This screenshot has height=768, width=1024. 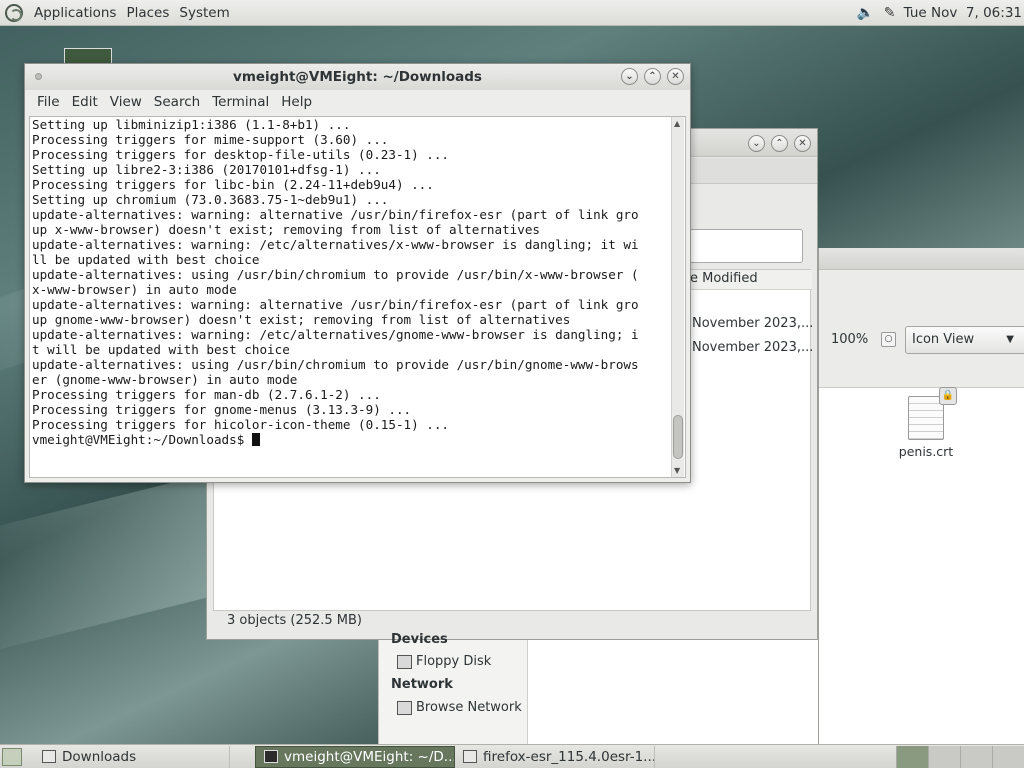 I want to click on file-window-right: 100% ○ Icon View ▼ 🔒 penis.crt, so click(x=921, y=496).